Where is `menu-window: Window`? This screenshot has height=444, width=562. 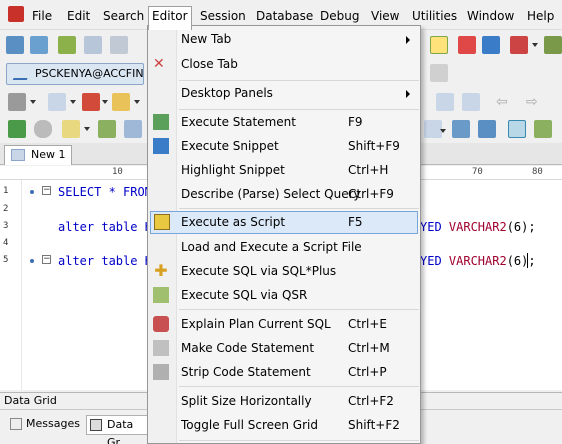
menu-window: Window is located at coordinates (490, 16).